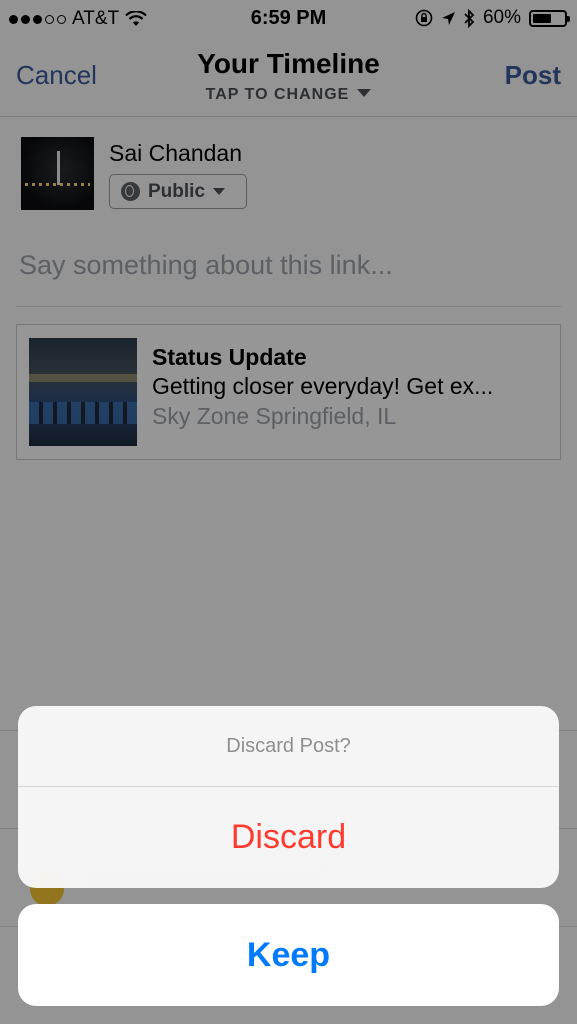 This screenshot has height=1024, width=577. Describe the element at coordinates (288, 955) in the screenshot. I see `keep-button: Keep` at that location.